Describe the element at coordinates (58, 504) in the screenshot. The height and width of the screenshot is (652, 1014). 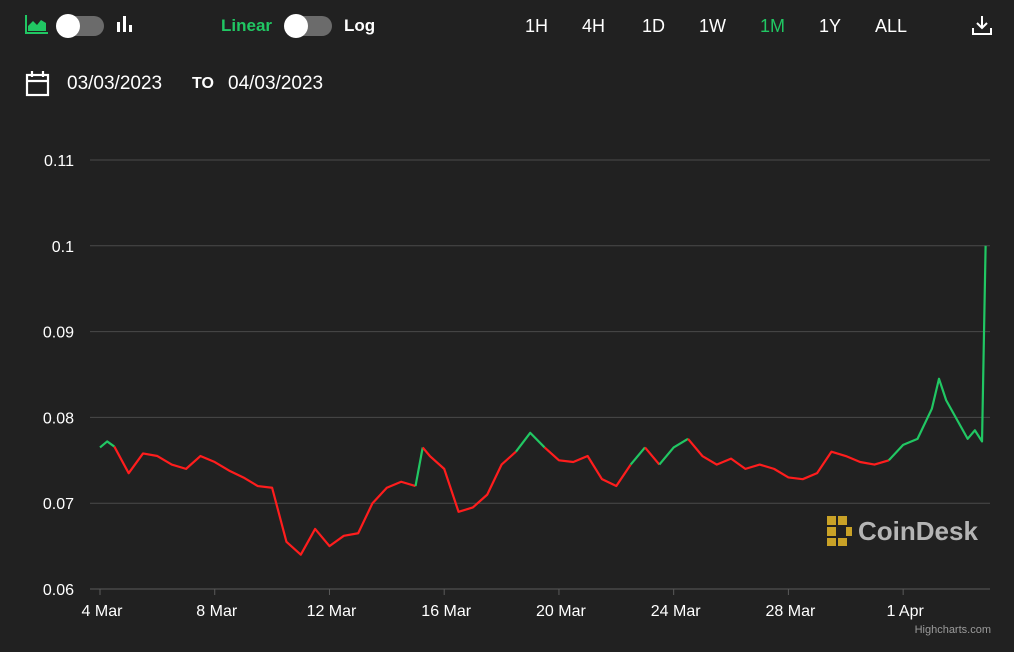
I see `y-tick-label: 0.07` at that location.